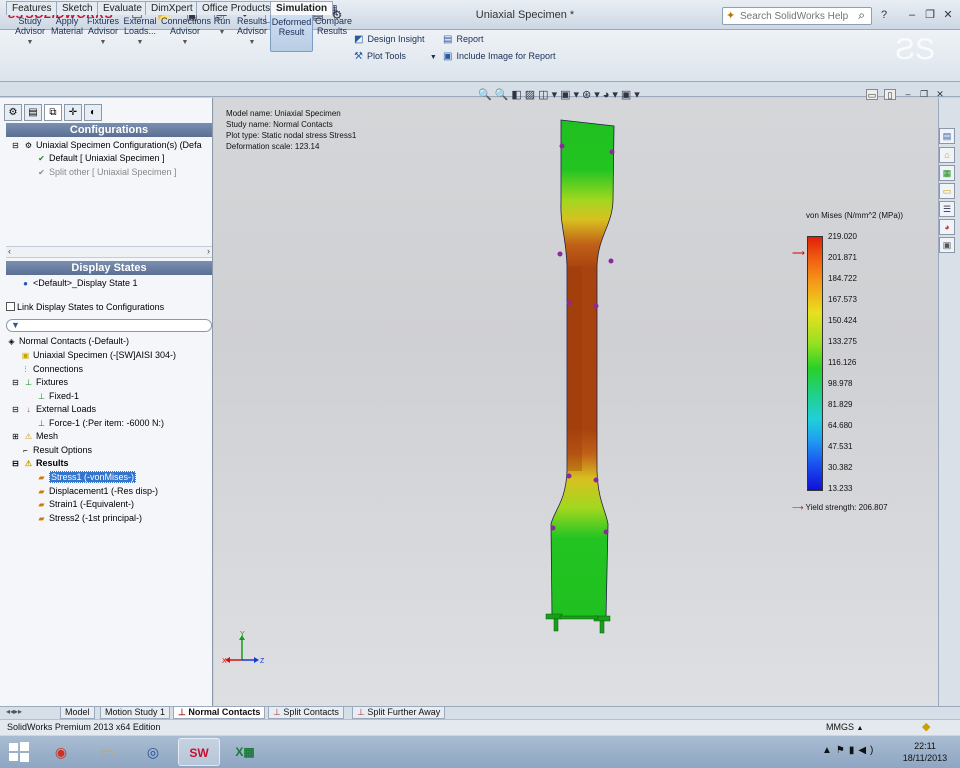  I want to click on tree-filter-box: ▼, so click(109, 325).